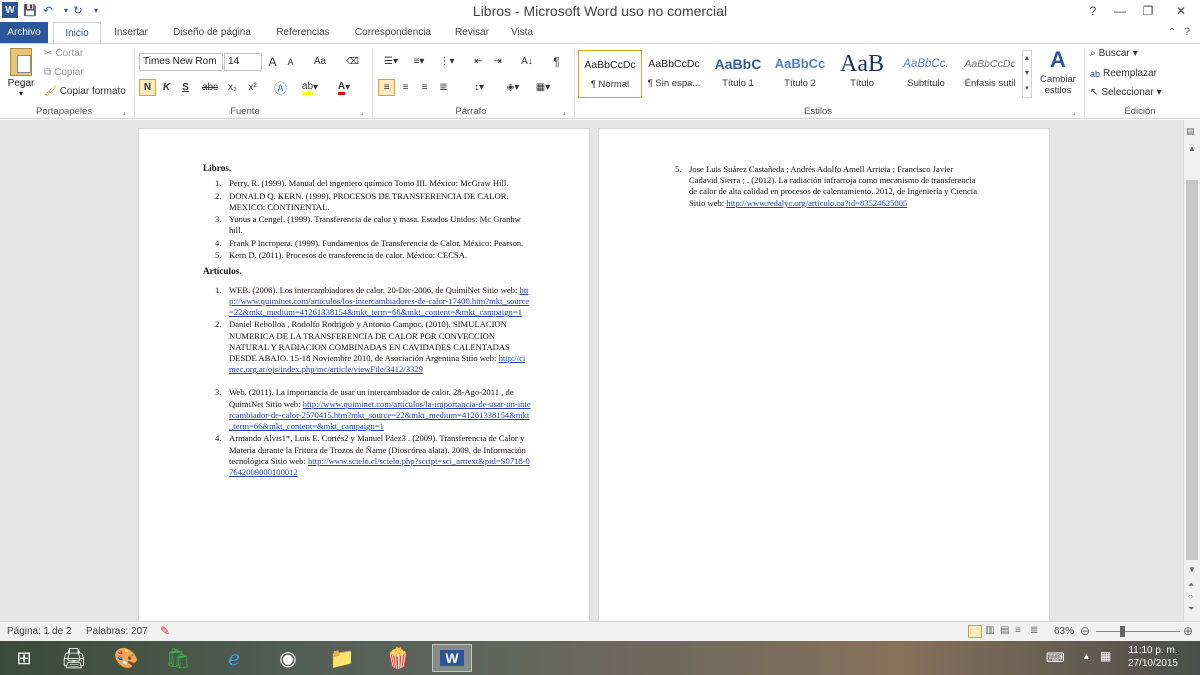 The image size is (1200, 675). I want to click on close-button: ✕, so click(1181, 11).